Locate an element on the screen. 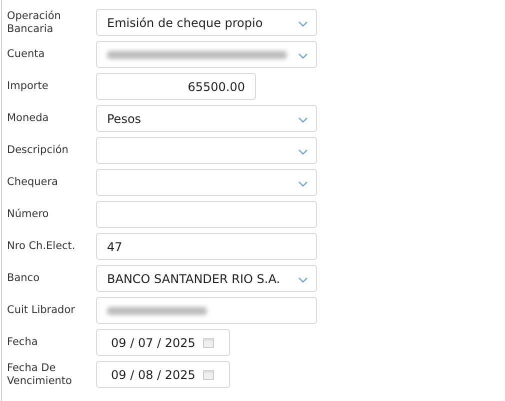  field-label: Fecha is located at coordinates (23, 342).